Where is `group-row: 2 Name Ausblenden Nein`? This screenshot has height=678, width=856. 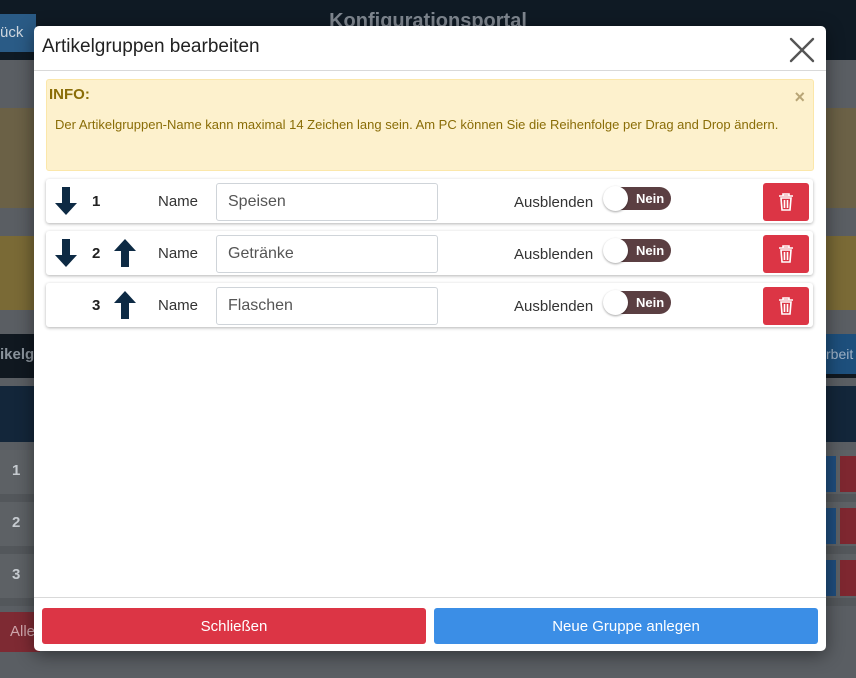
group-row: 2 Name Ausblenden Nein is located at coordinates (429, 253).